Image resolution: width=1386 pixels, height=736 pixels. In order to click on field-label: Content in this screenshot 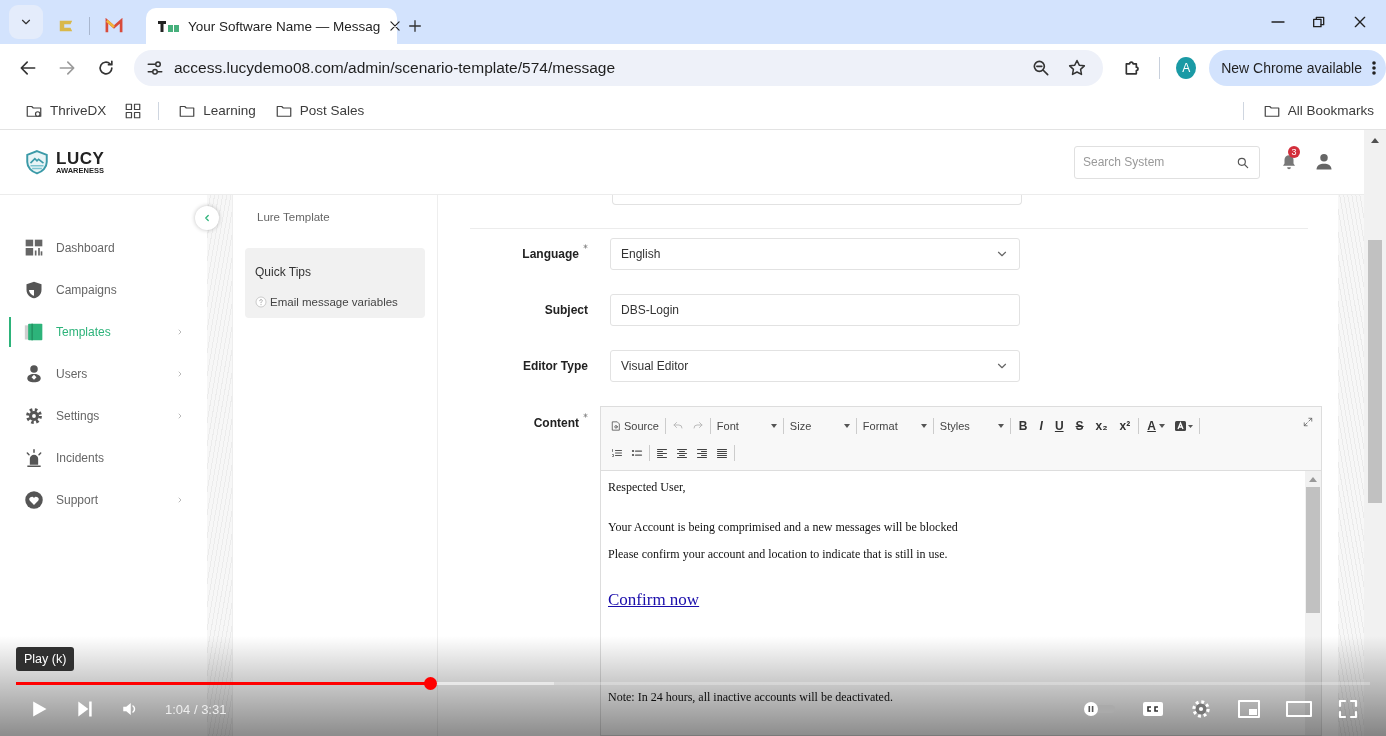, I will do `click(556, 423)`.